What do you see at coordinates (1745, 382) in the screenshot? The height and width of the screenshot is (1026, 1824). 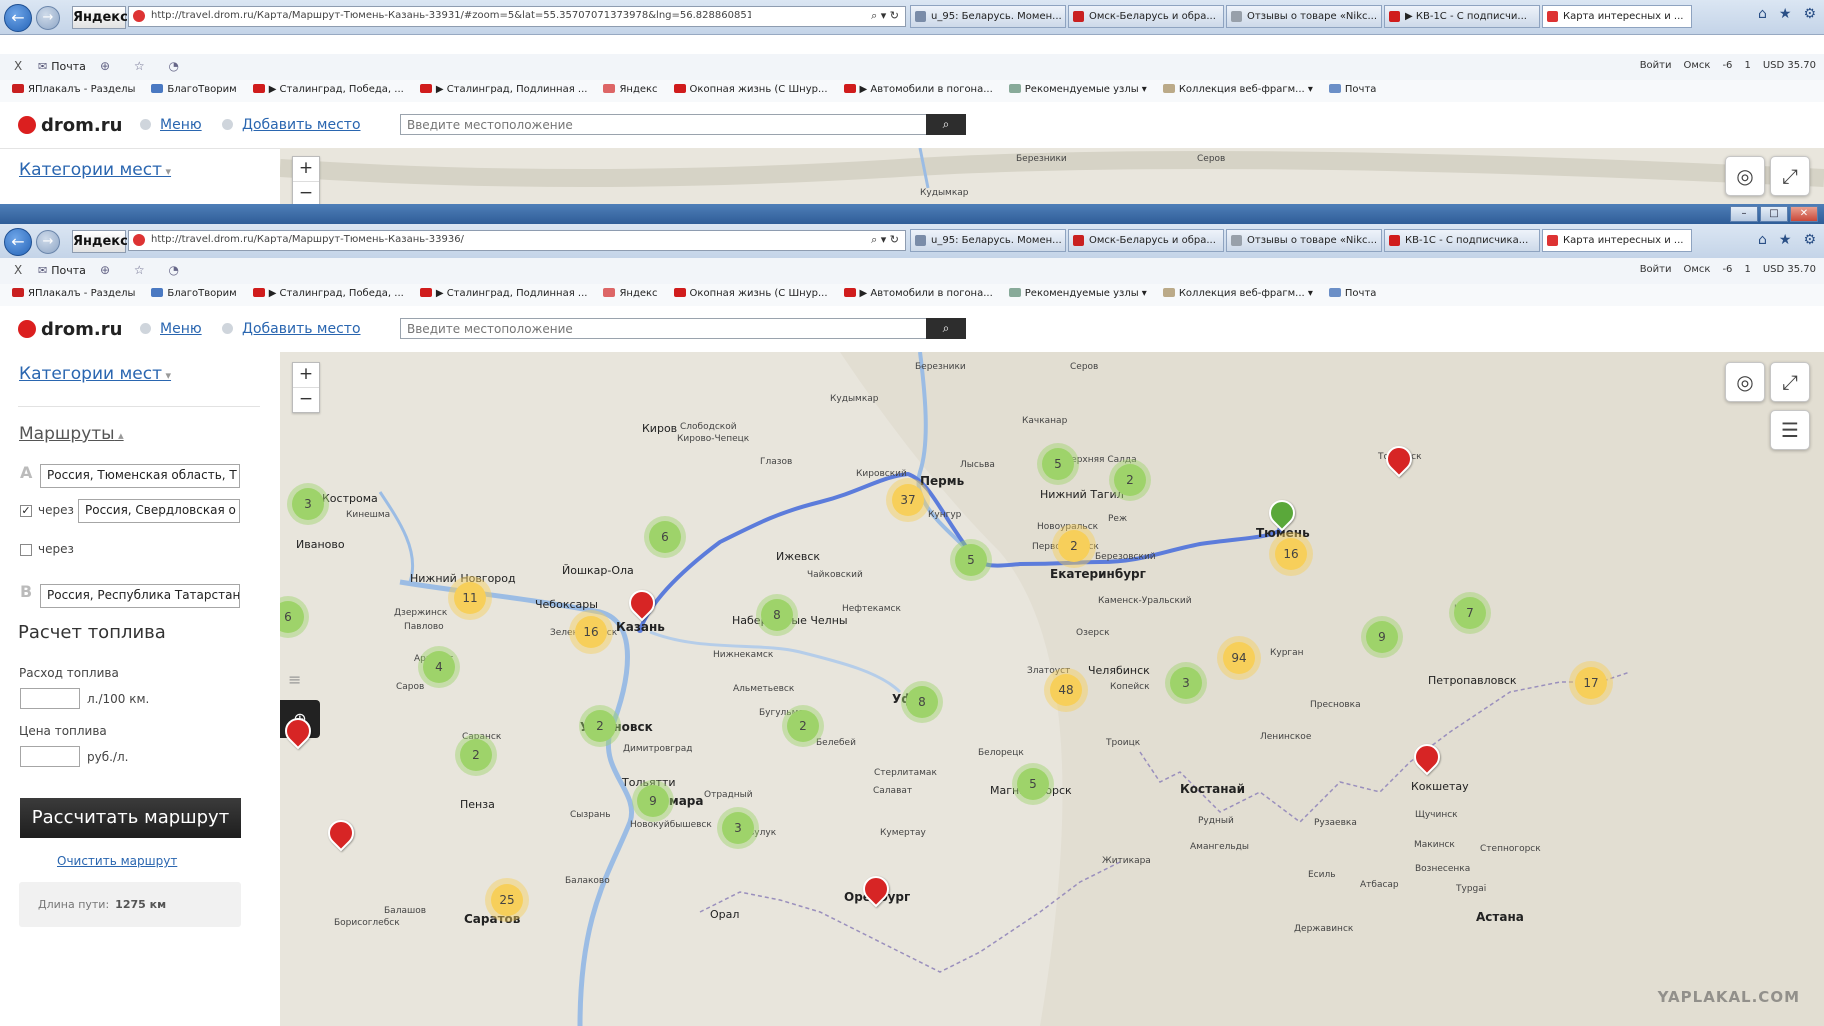 I see `locate-icon: ◎` at bounding box center [1745, 382].